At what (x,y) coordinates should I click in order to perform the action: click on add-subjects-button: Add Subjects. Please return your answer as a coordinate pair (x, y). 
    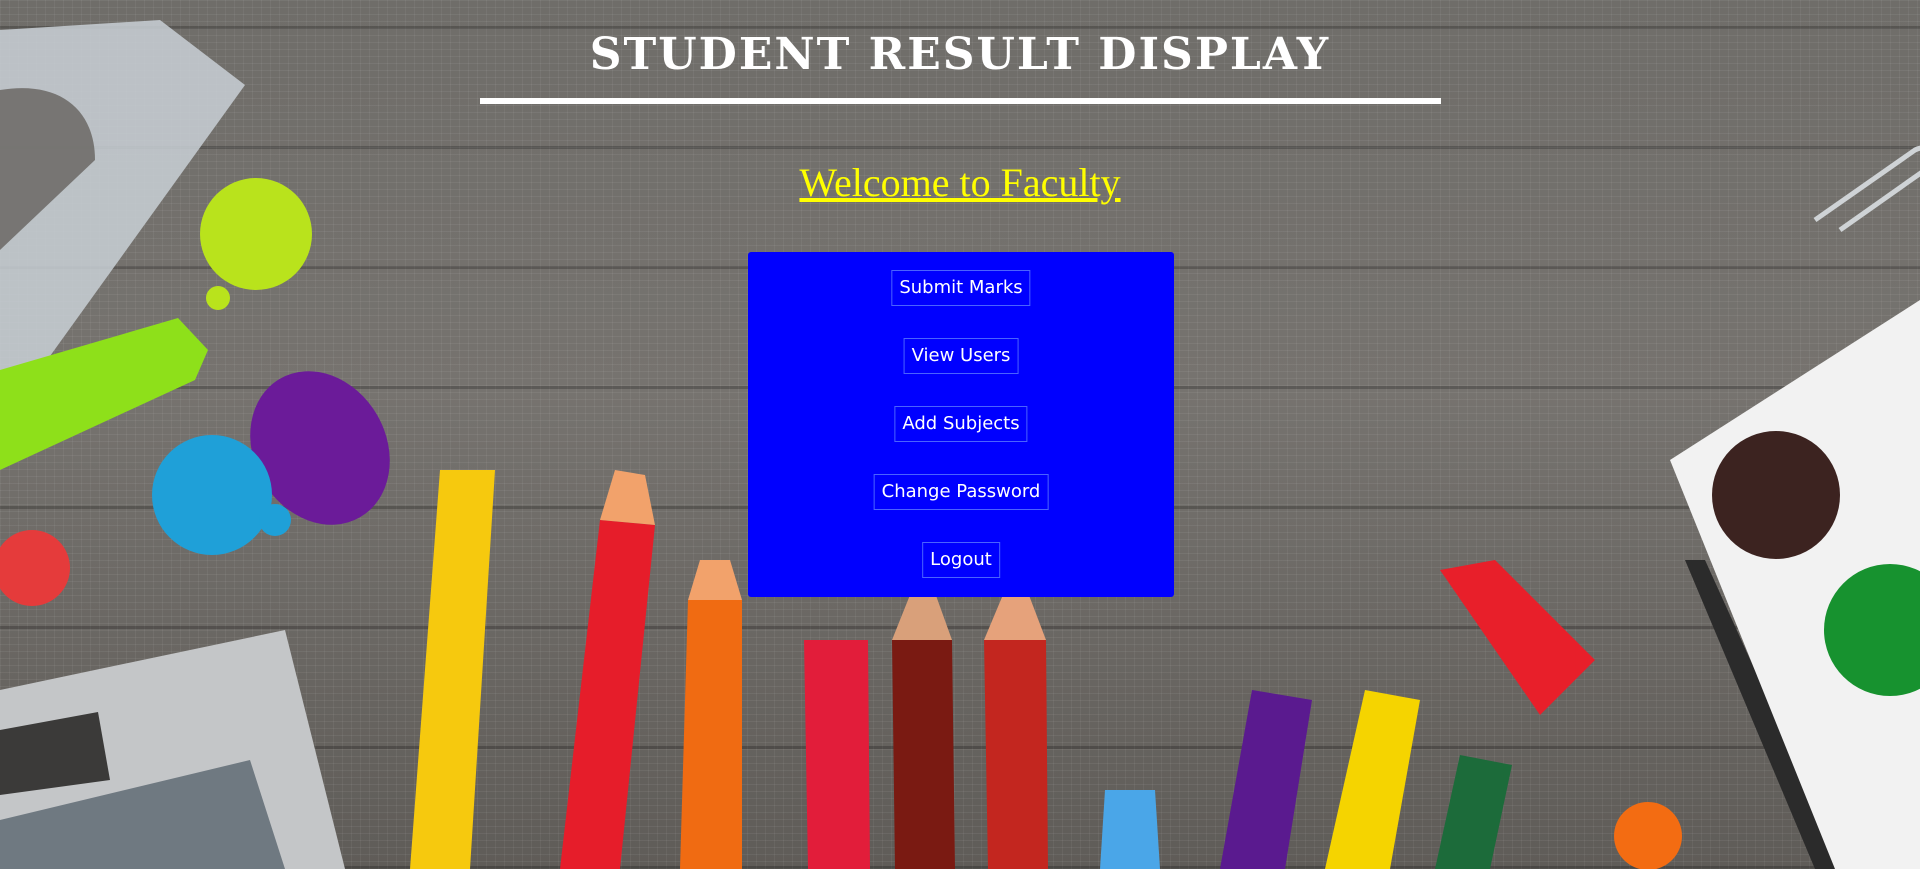
    Looking at the image, I should click on (961, 424).